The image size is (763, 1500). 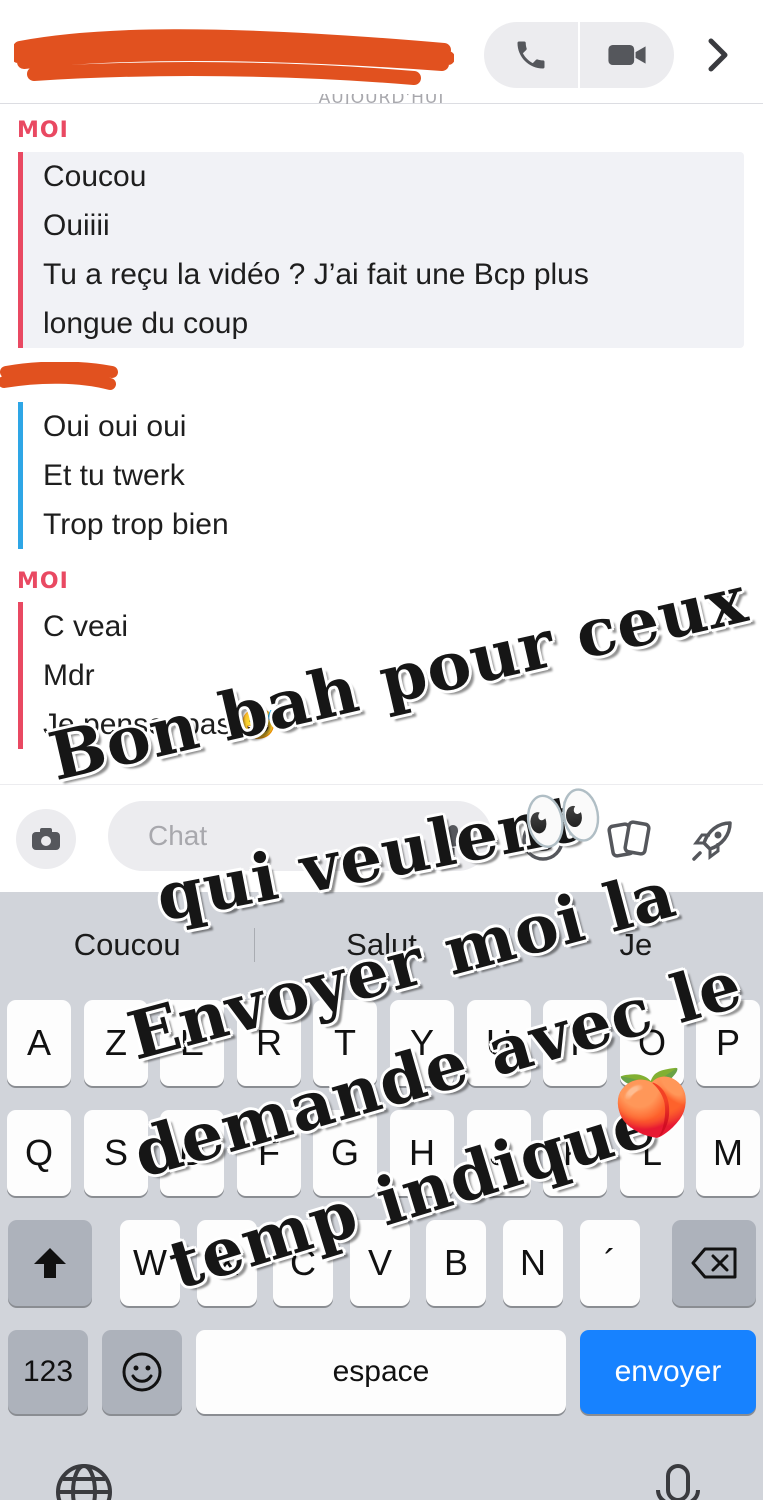 I want to click on emoji-icon, so click(x=142, y=1372).